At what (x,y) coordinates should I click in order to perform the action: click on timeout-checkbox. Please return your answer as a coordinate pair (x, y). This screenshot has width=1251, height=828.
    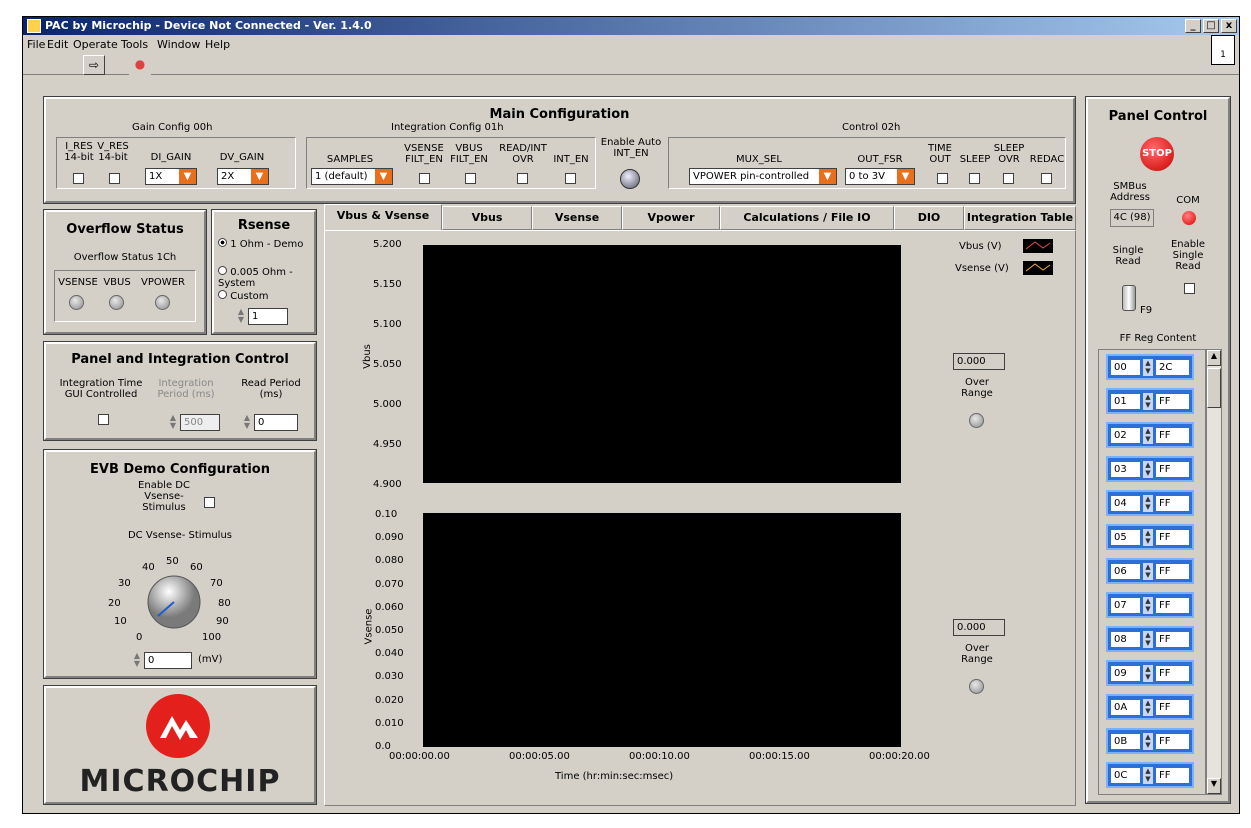
    Looking at the image, I should click on (942, 178).